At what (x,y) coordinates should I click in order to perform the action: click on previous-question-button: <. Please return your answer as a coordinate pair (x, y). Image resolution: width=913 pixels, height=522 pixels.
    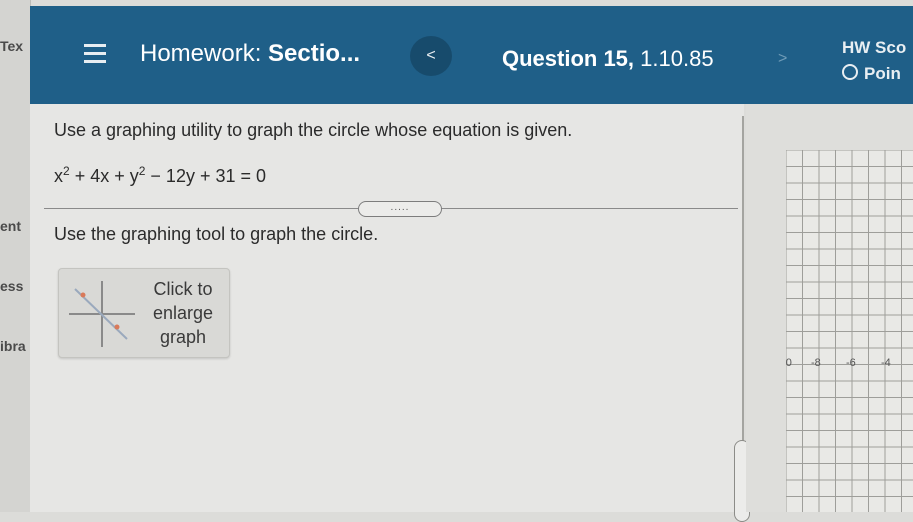
    Looking at the image, I should click on (431, 56).